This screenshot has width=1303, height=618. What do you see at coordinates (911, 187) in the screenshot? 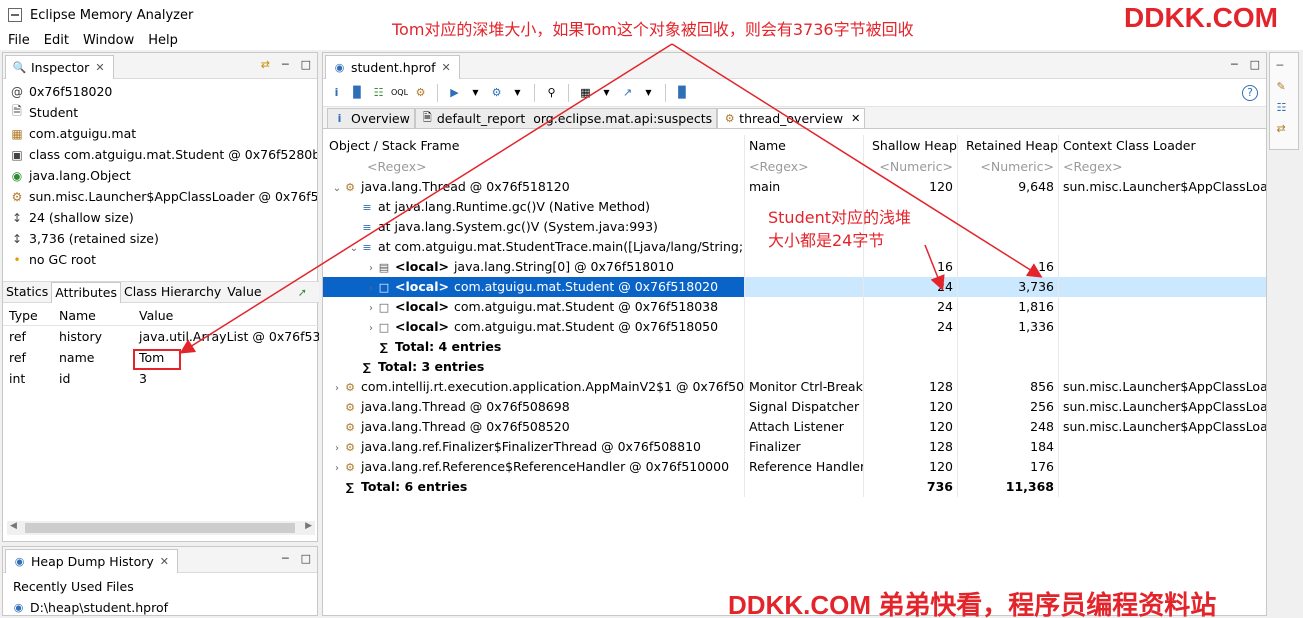
I see `cell-shallow-heap: 120` at bounding box center [911, 187].